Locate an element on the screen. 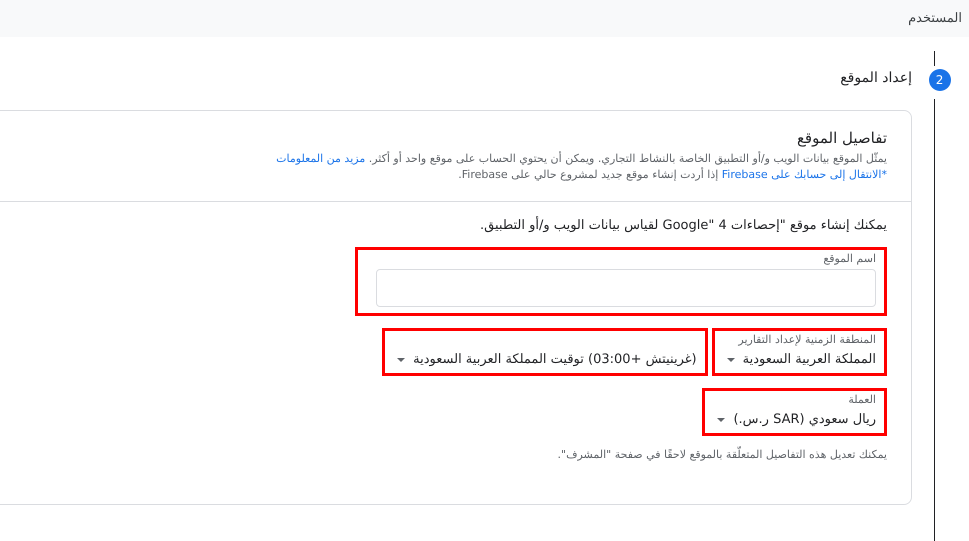 The width and height of the screenshot is (969, 541). description-text: *الانتقال إلى حسابك على Firebase إذا أردت إنشاء موقع جديد لمشروع حالي على Firebase. is located at coordinates (672, 175).